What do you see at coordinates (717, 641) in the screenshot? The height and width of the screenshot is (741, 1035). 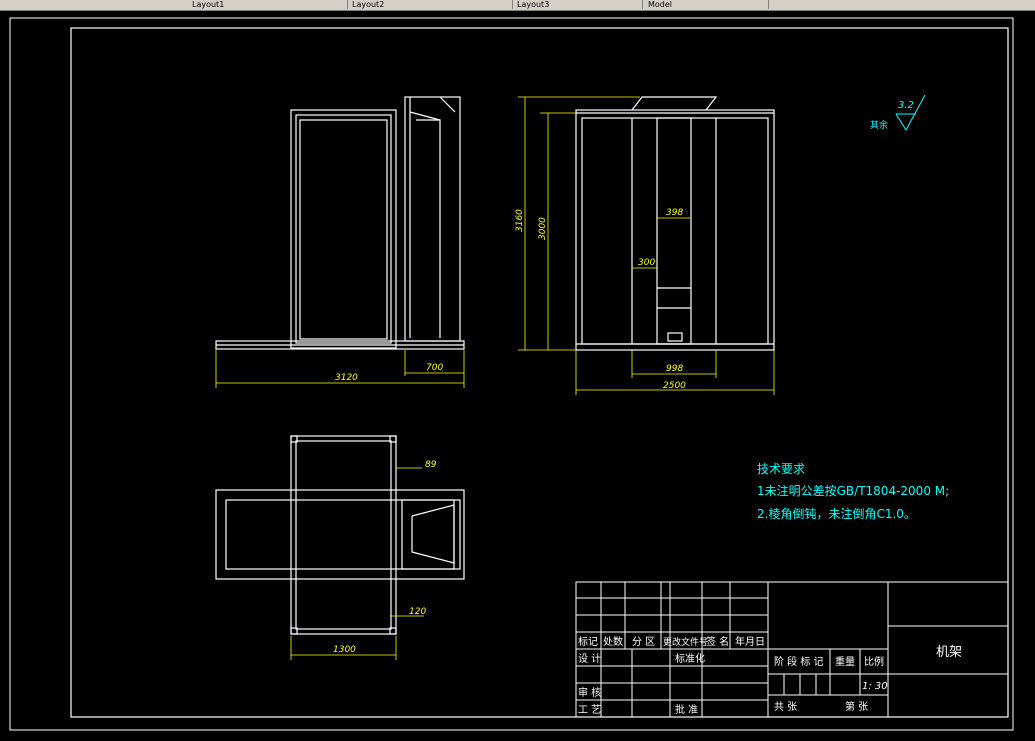 I see `tb-col-sign: 签 名` at bounding box center [717, 641].